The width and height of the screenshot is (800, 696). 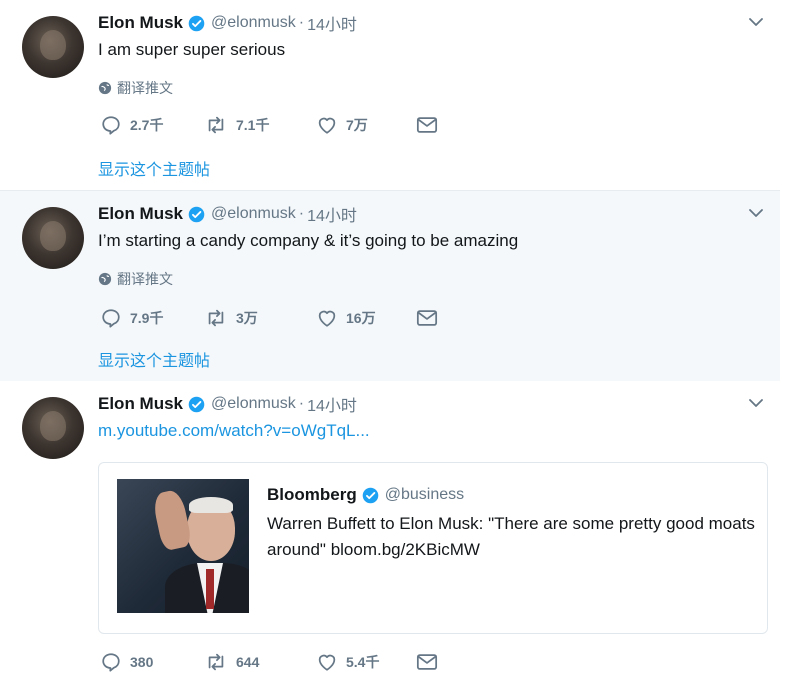 I want to click on reply-button: 7.9千, so click(x=152, y=318).